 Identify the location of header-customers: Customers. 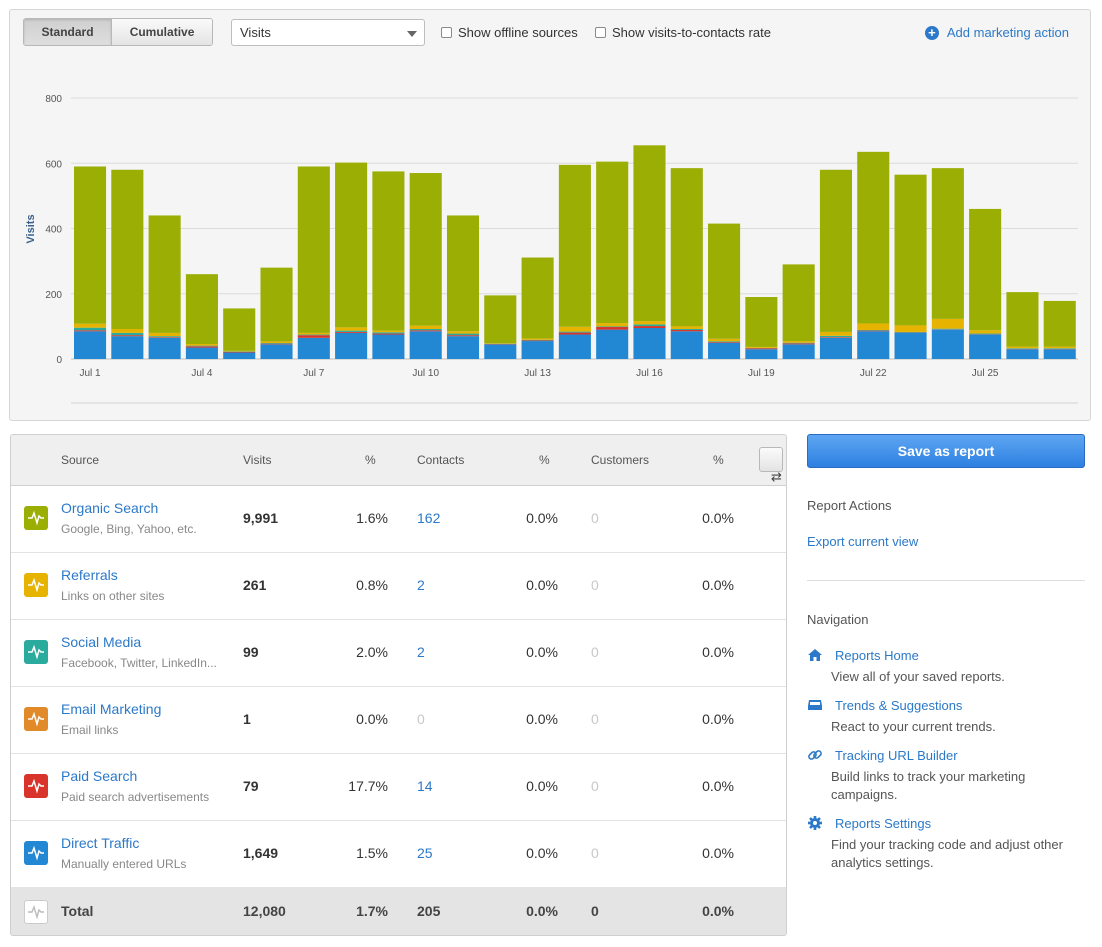
(620, 460).